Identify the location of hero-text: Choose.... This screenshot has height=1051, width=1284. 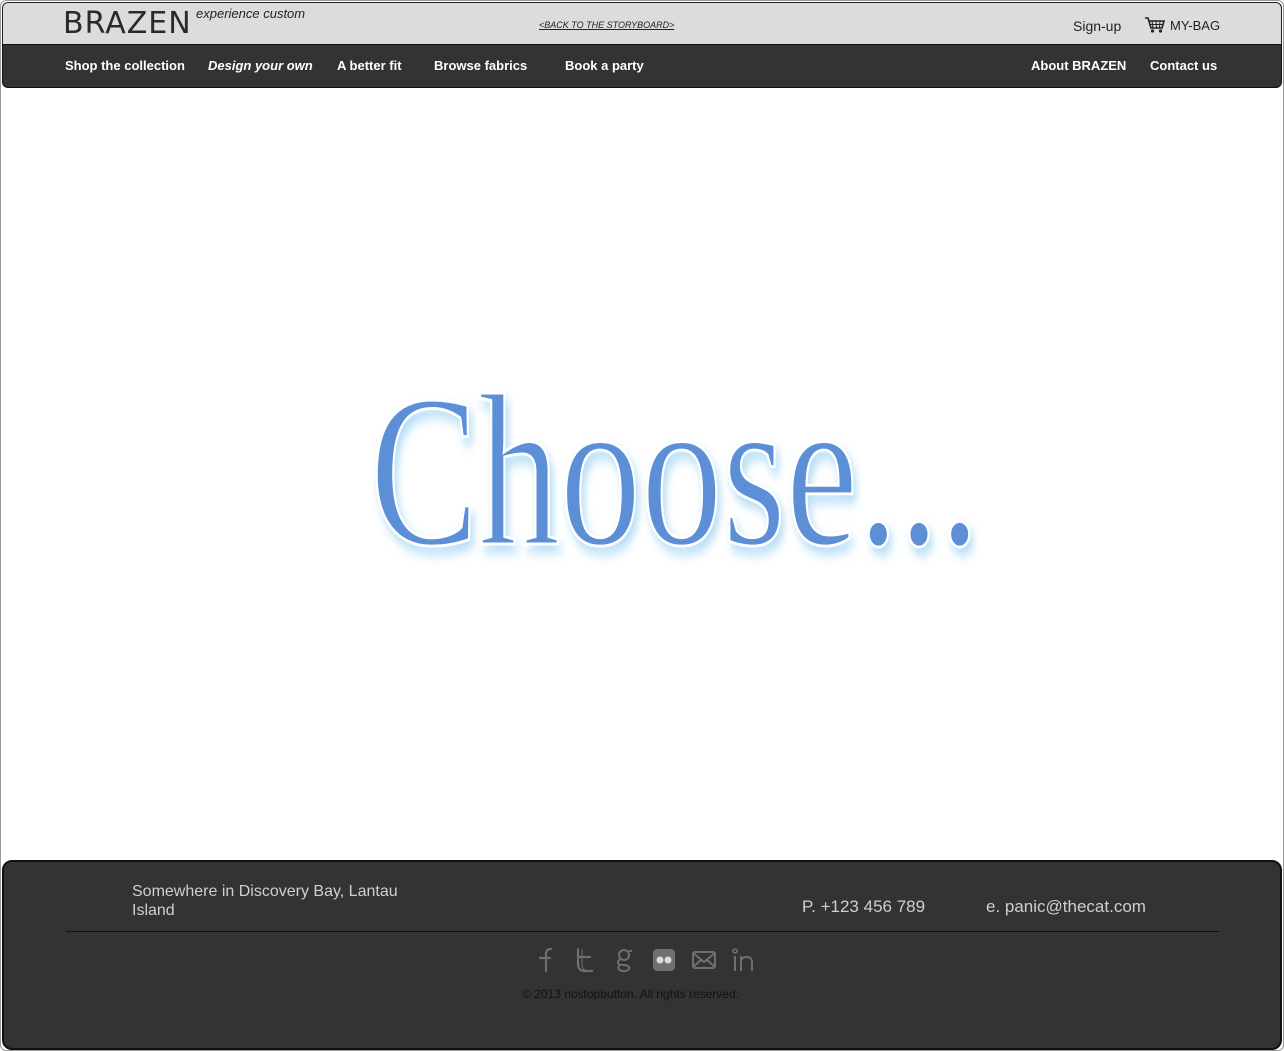
(675, 466).